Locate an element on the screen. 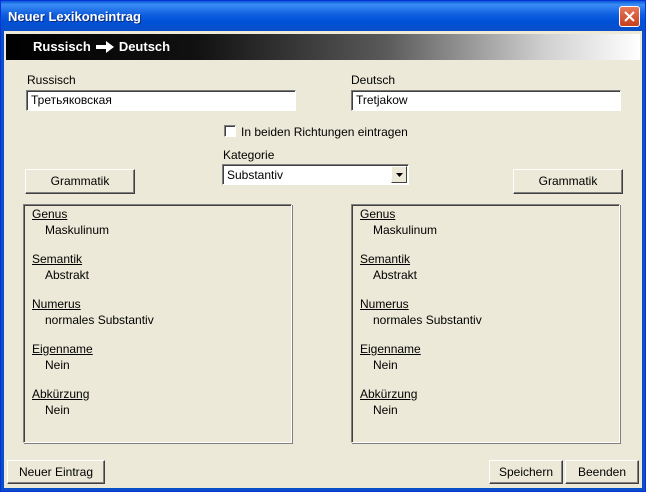 The height and width of the screenshot is (492, 646). category-select: Substantiv is located at coordinates (315, 174).